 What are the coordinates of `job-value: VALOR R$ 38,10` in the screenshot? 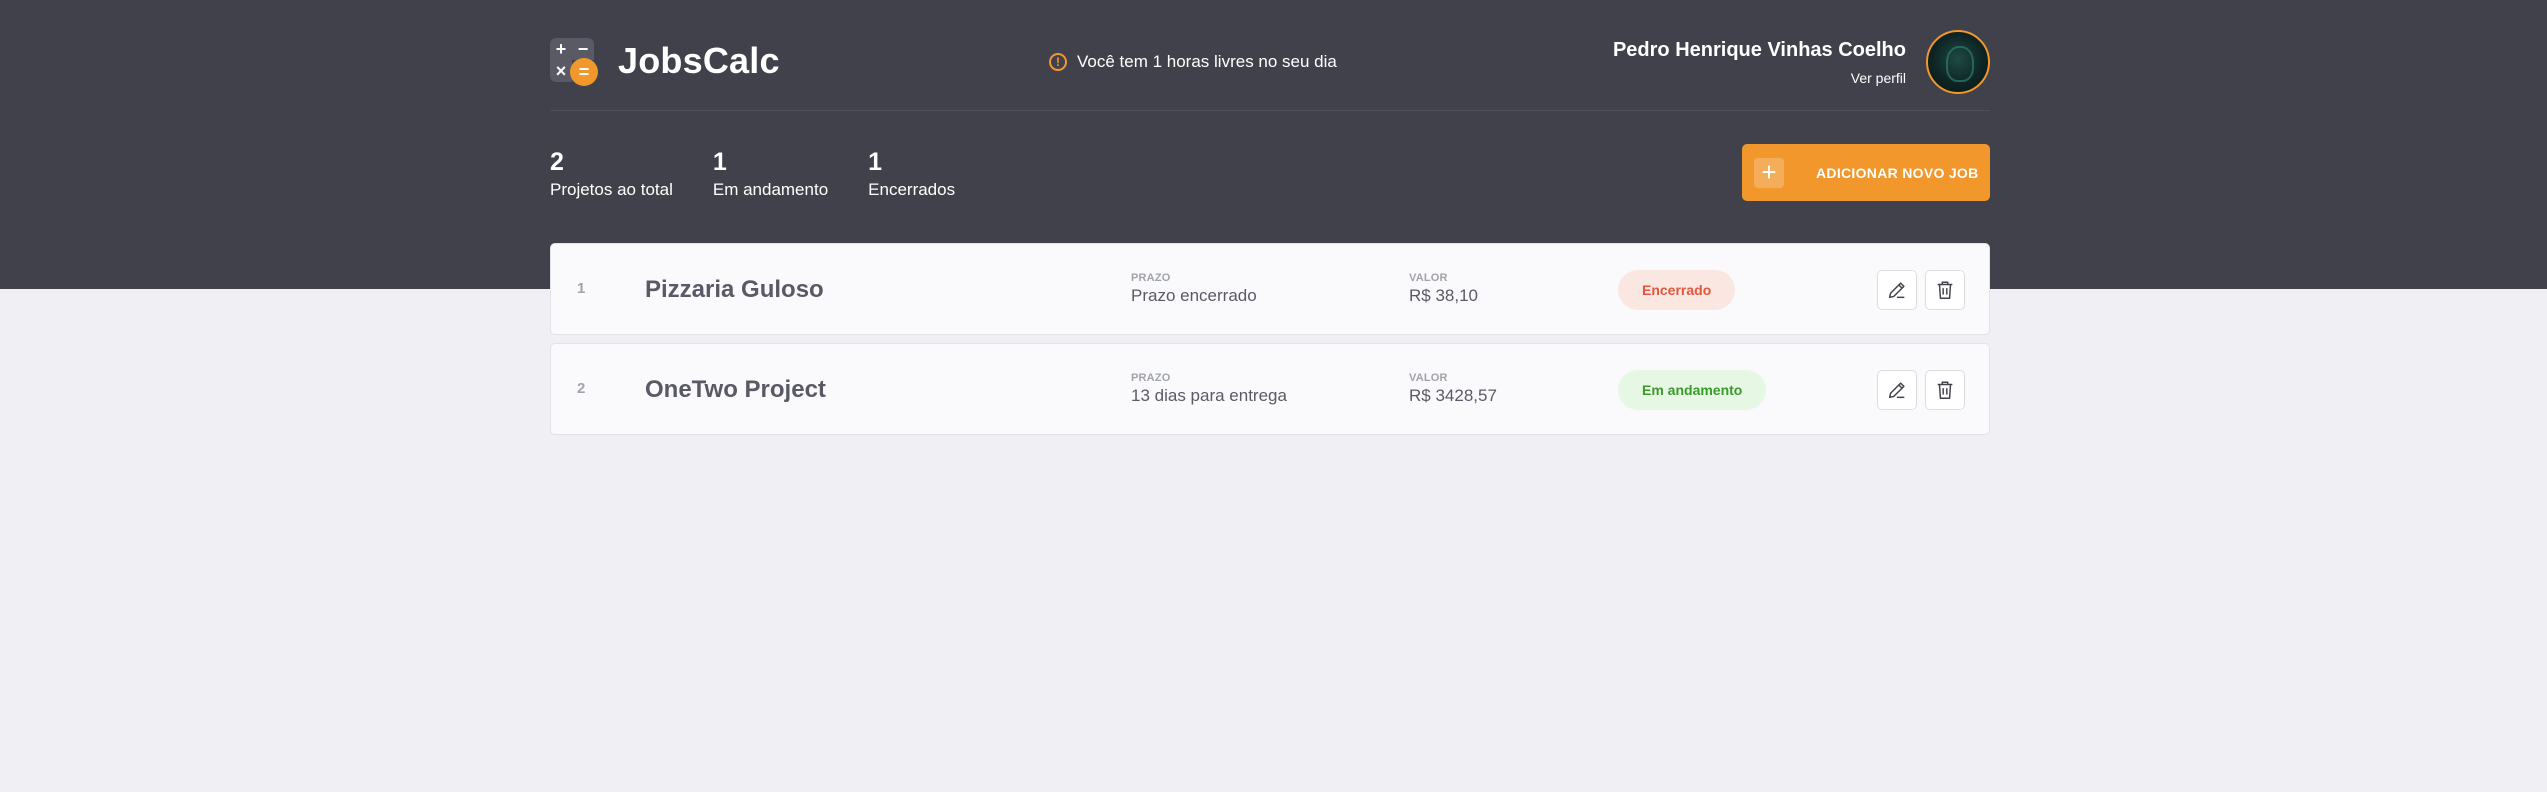 It's located at (1443, 289).